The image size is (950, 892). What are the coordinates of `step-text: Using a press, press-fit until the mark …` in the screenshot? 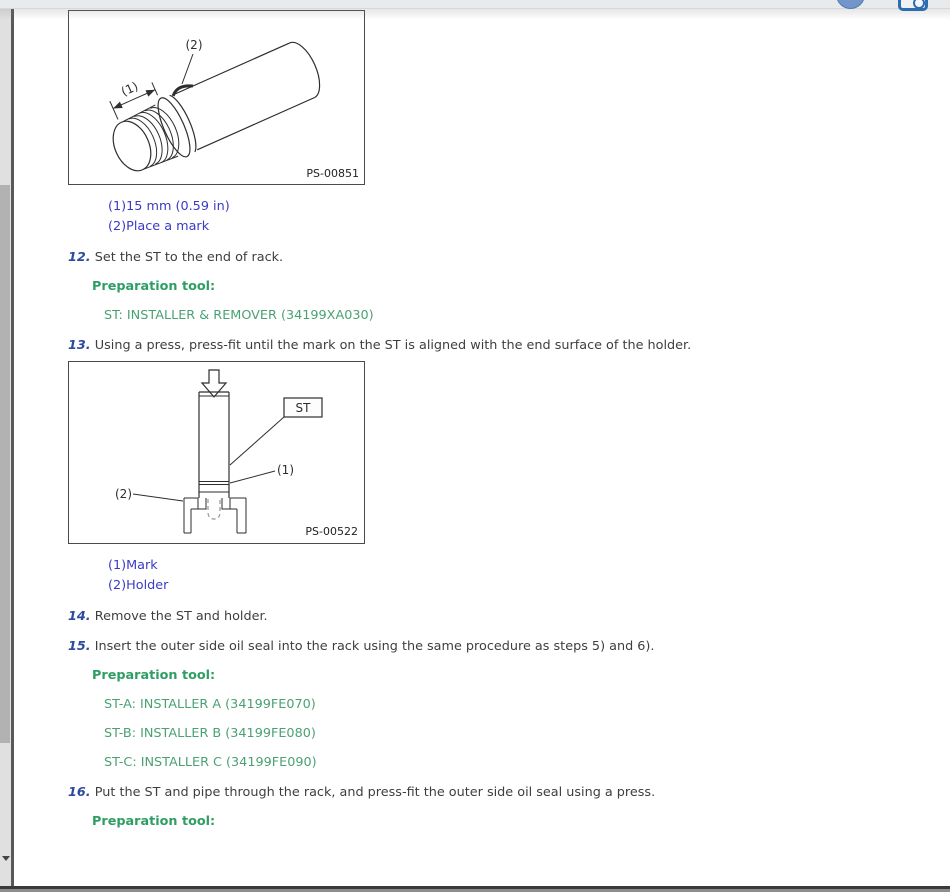 It's located at (393, 345).